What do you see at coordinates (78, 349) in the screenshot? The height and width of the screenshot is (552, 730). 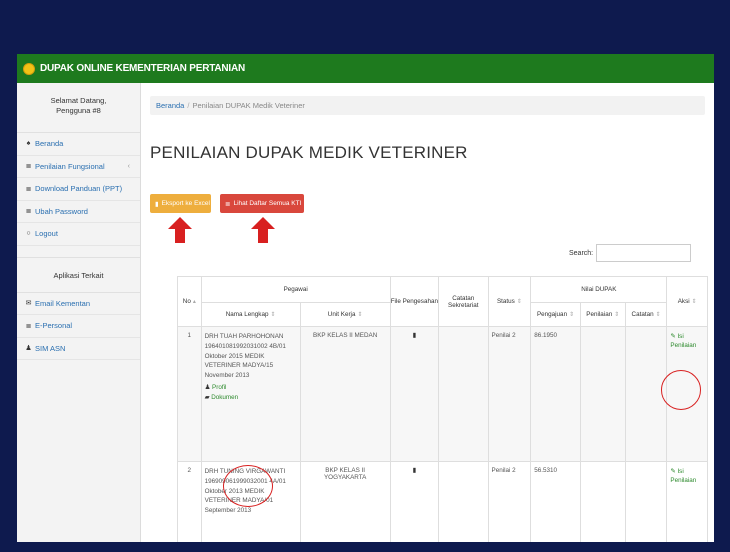 I see `sidebar-link-sim-asn: ♟ SIM ASN` at bounding box center [78, 349].